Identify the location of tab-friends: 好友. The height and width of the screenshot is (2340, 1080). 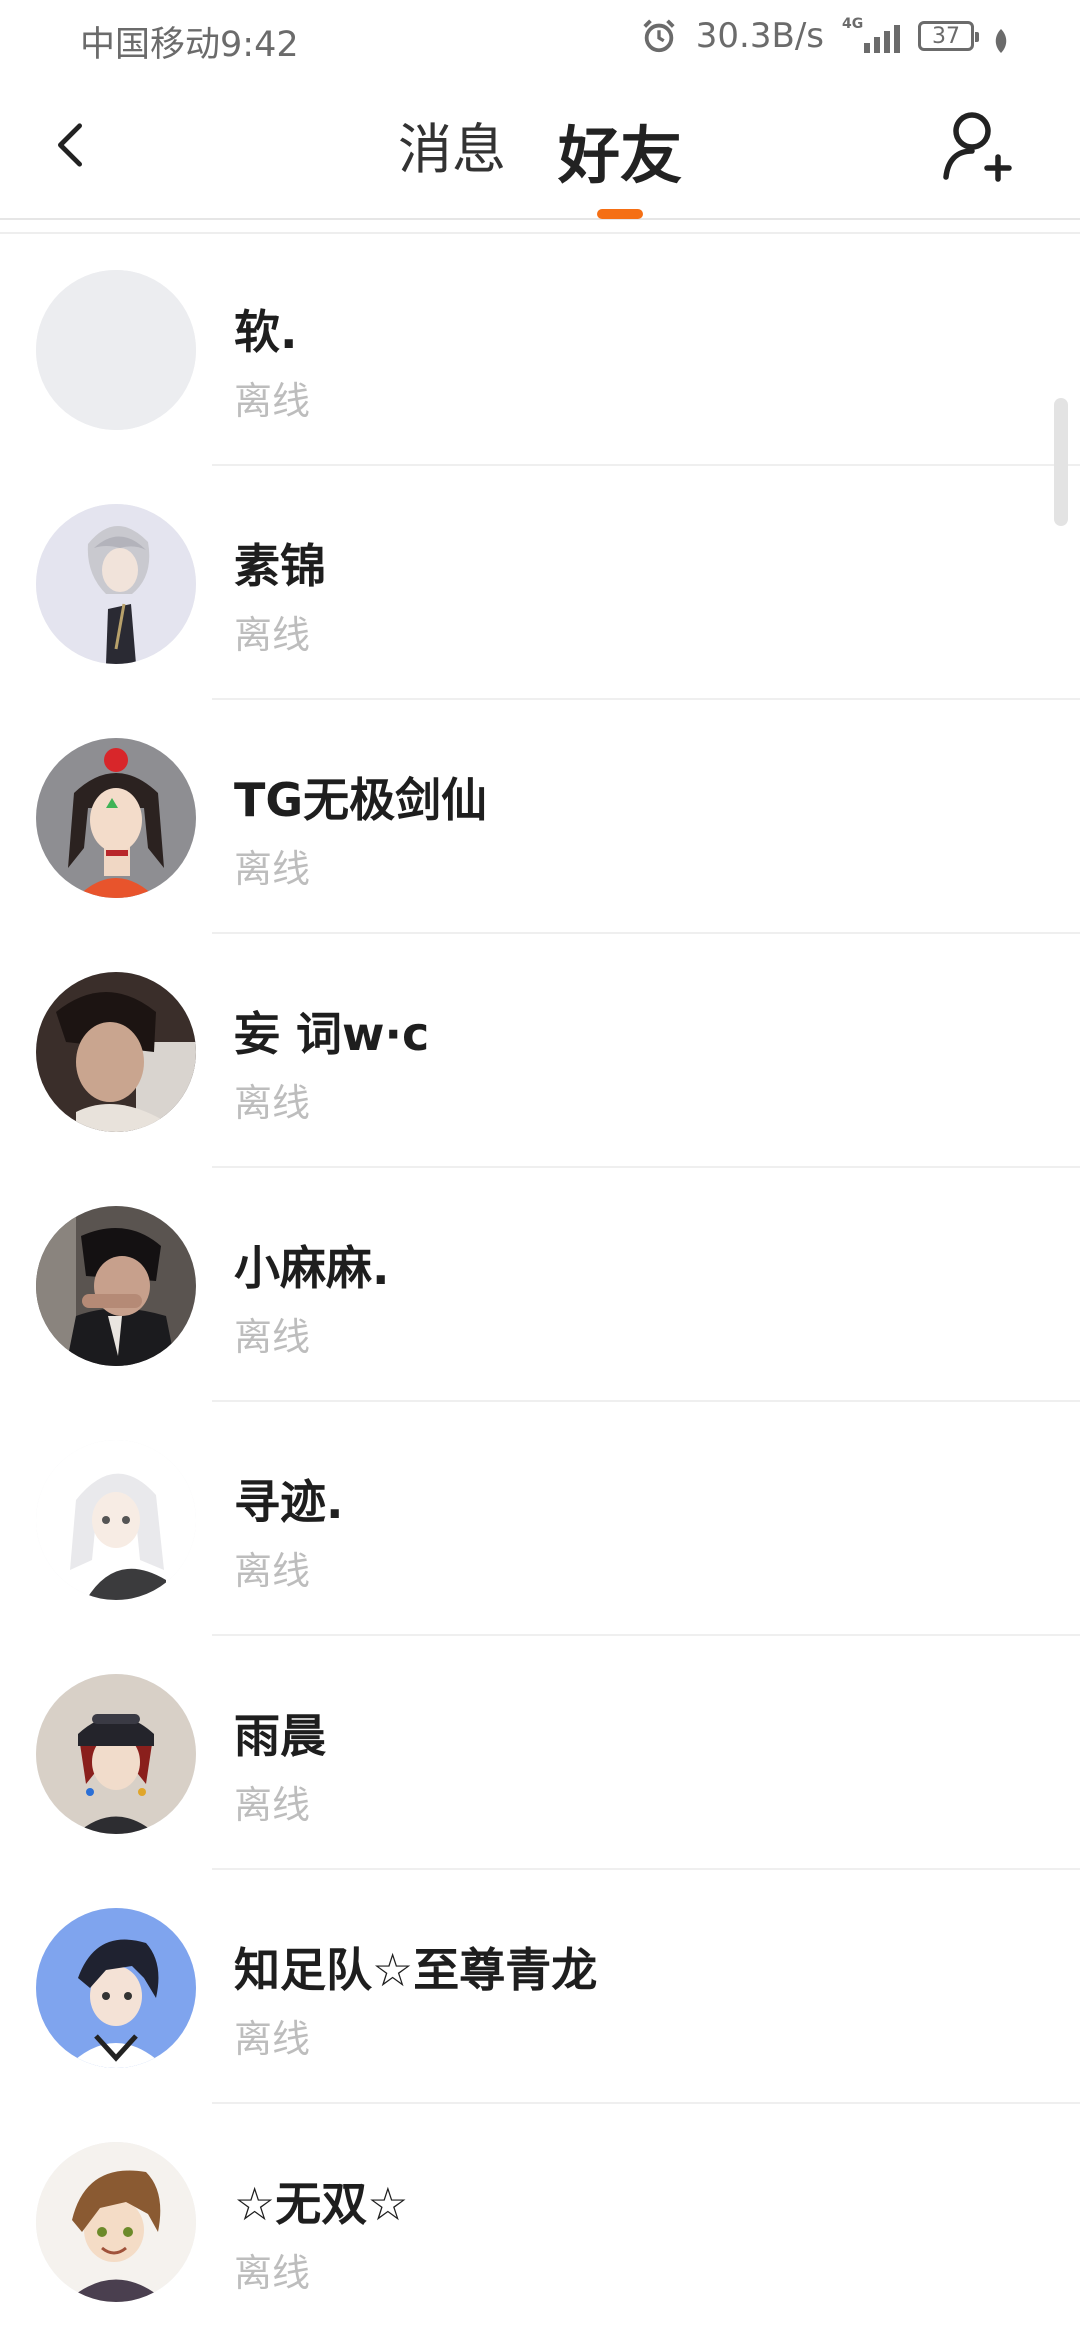
(620, 162).